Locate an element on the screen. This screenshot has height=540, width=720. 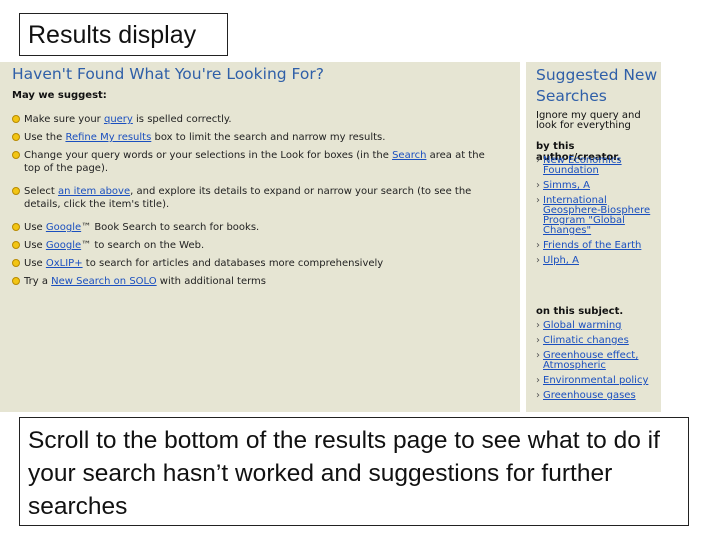
list-item: Environmental policy is located at coordinates (597, 381).